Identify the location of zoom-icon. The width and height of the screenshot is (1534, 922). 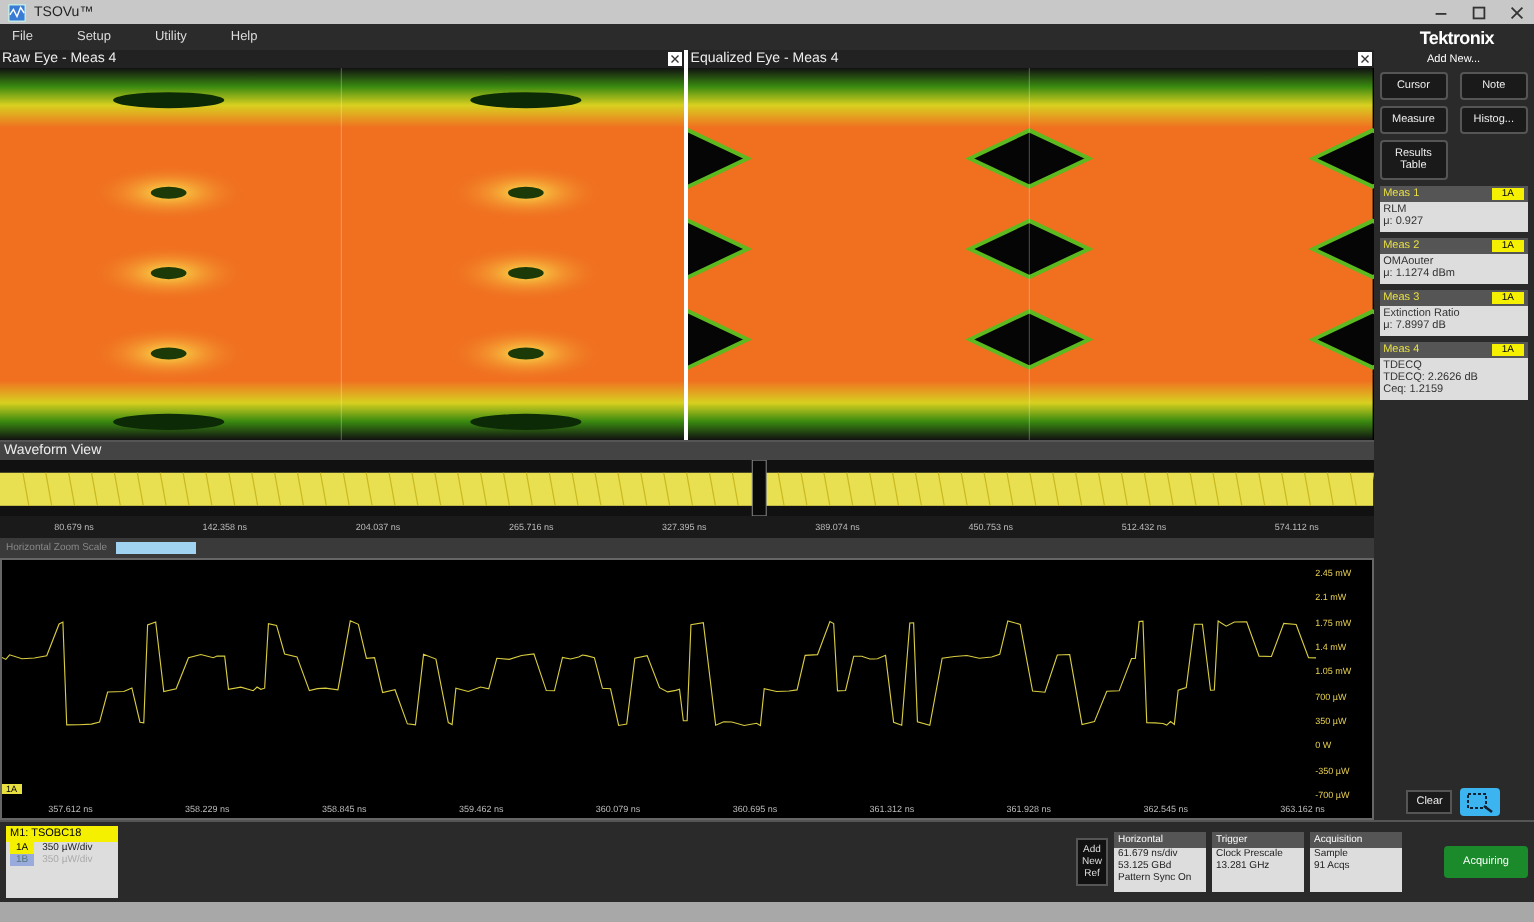
(1480, 802).